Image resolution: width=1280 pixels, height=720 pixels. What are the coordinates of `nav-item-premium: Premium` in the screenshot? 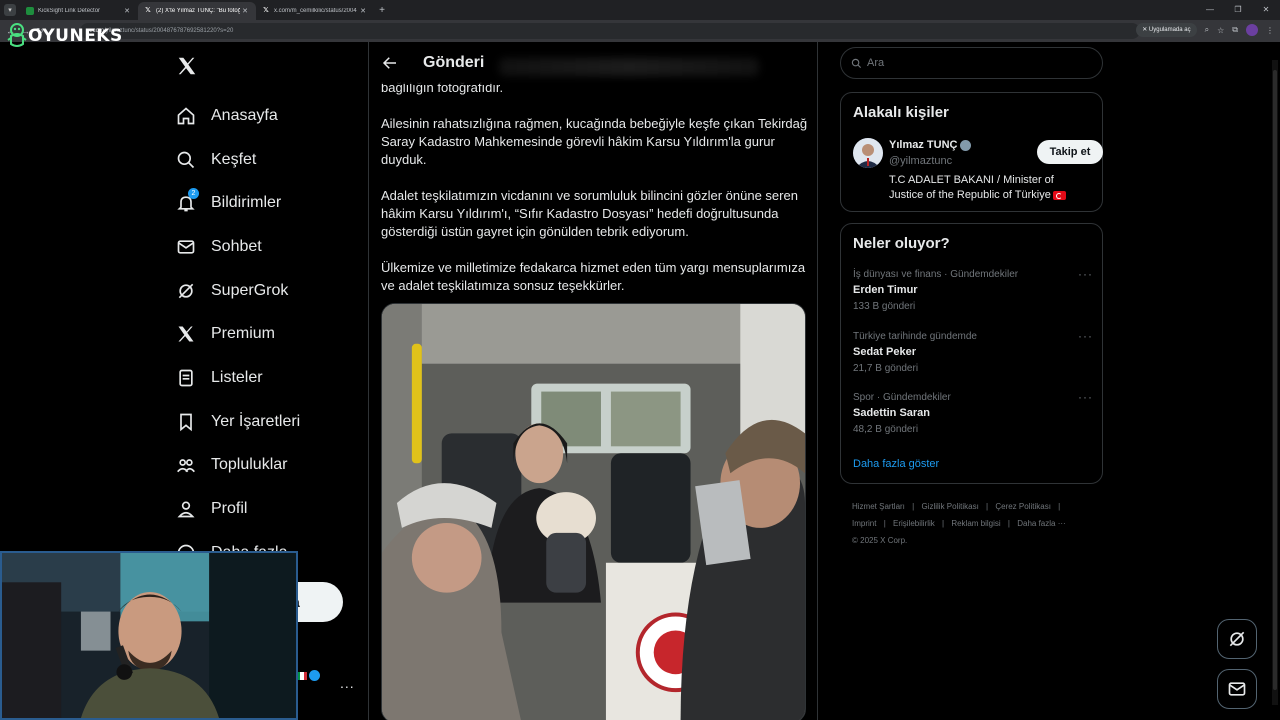 It's located at (237, 334).